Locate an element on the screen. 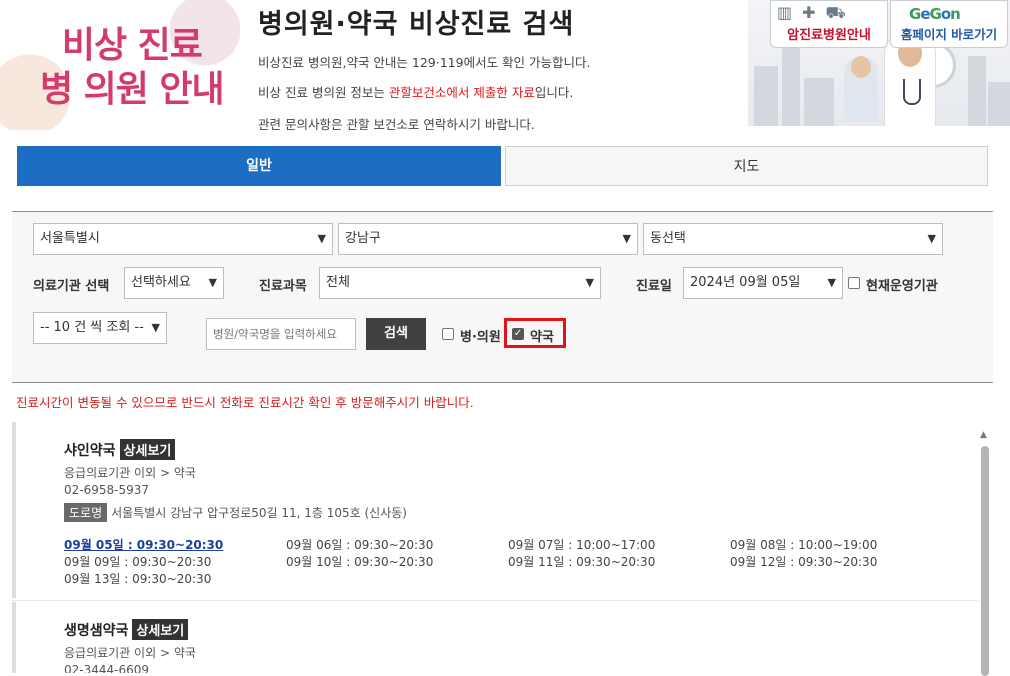 This screenshot has width=1010, height=676. current-operating-label: 현재운영기관 is located at coordinates (902, 286).